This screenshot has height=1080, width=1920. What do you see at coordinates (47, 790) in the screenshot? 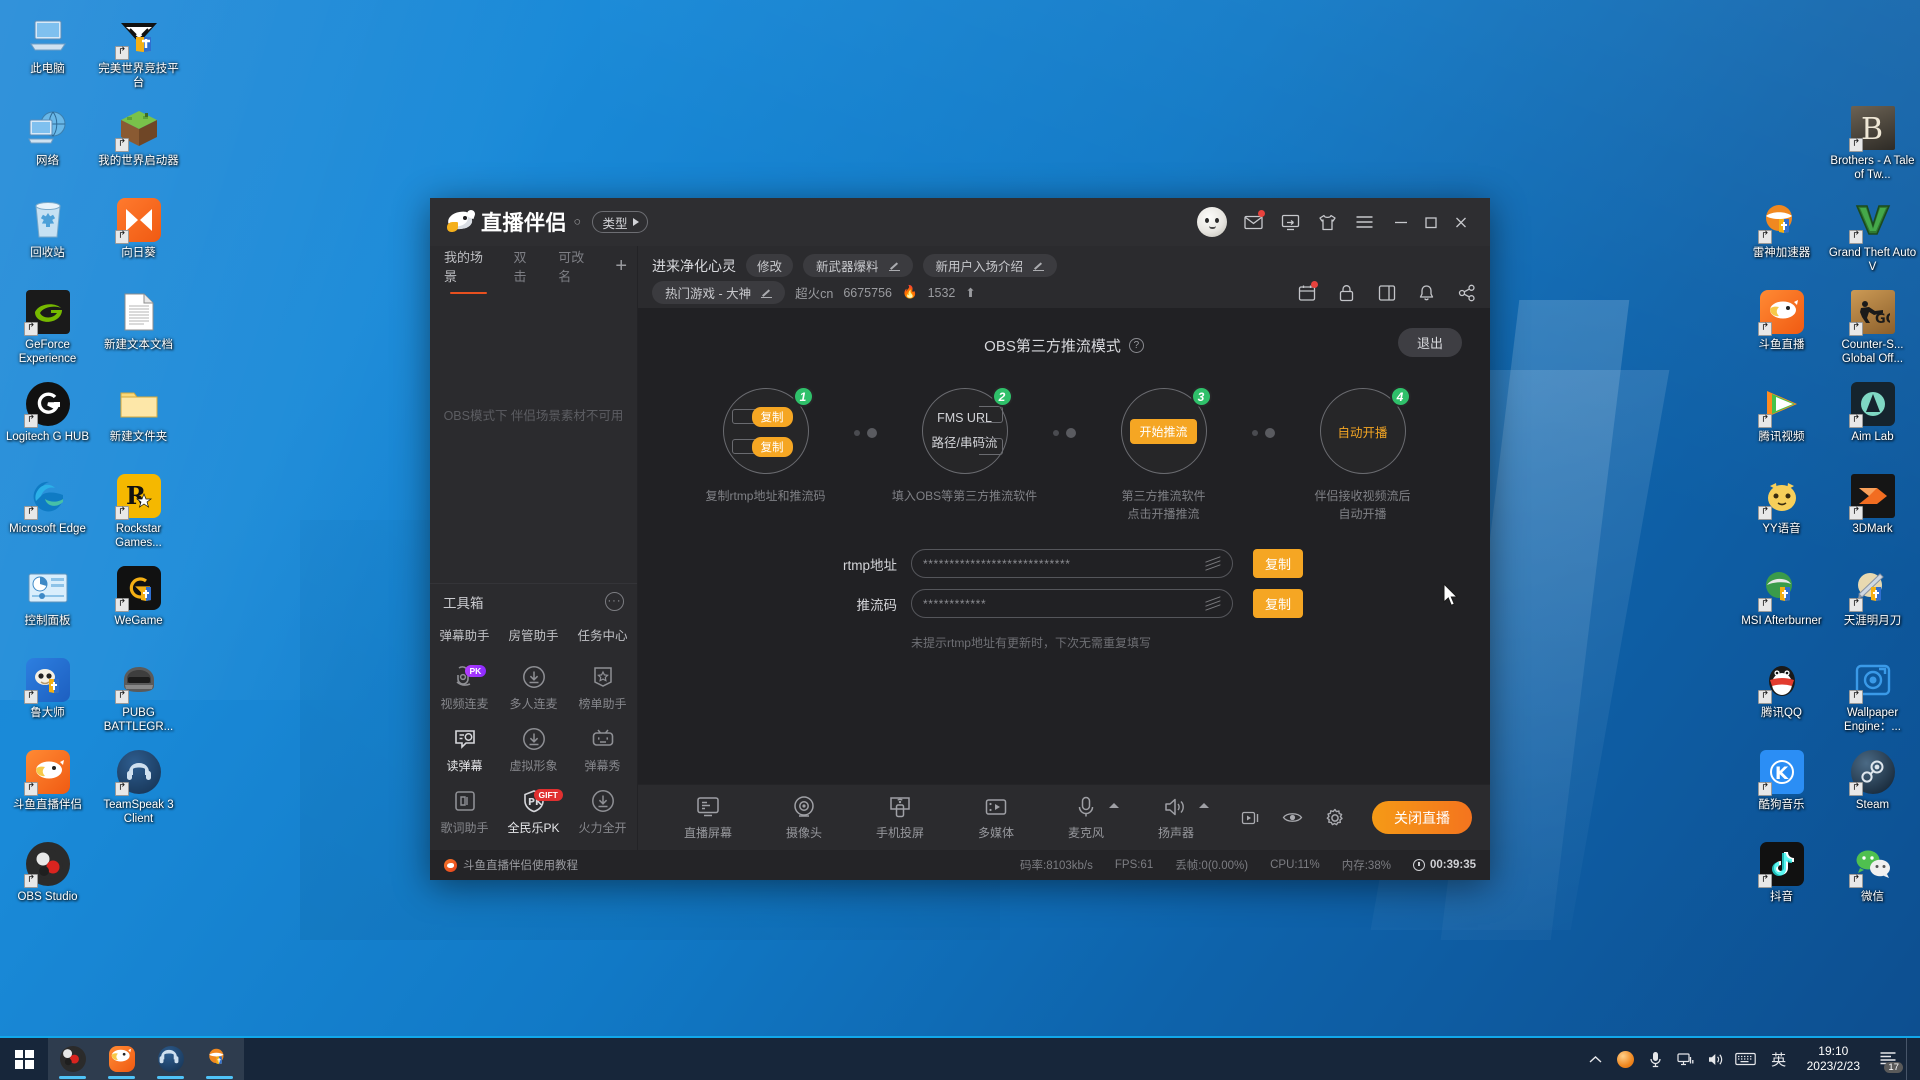
I see `desktop-icon-douyu-companion-icon: 斗鱼直播伴侣` at bounding box center [47, 790].